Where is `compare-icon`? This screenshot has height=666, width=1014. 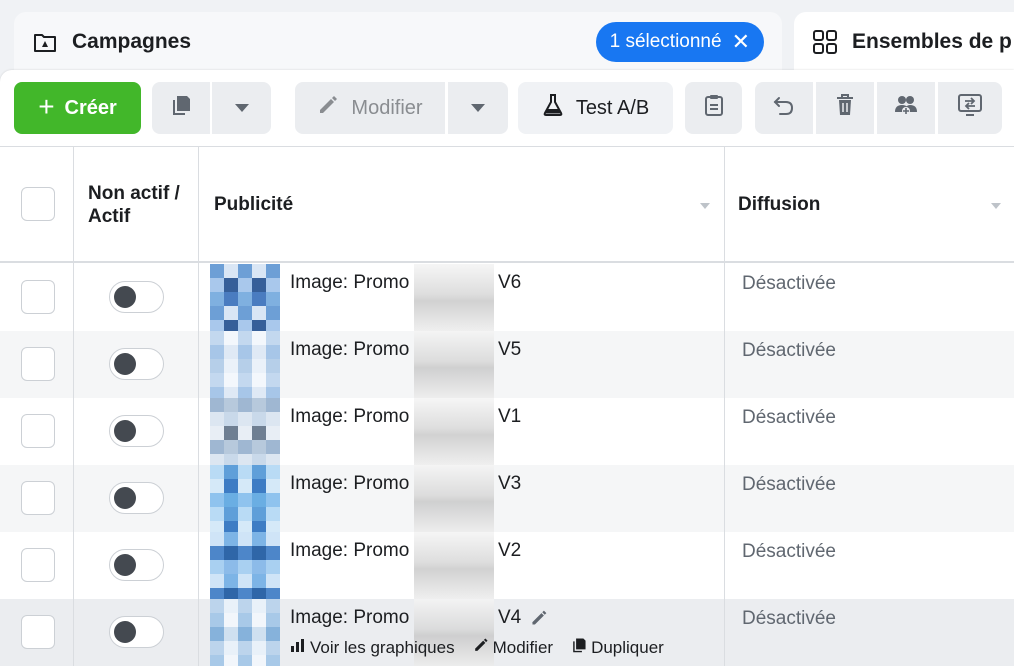 compare-icon is located at coordinates (970, 108).